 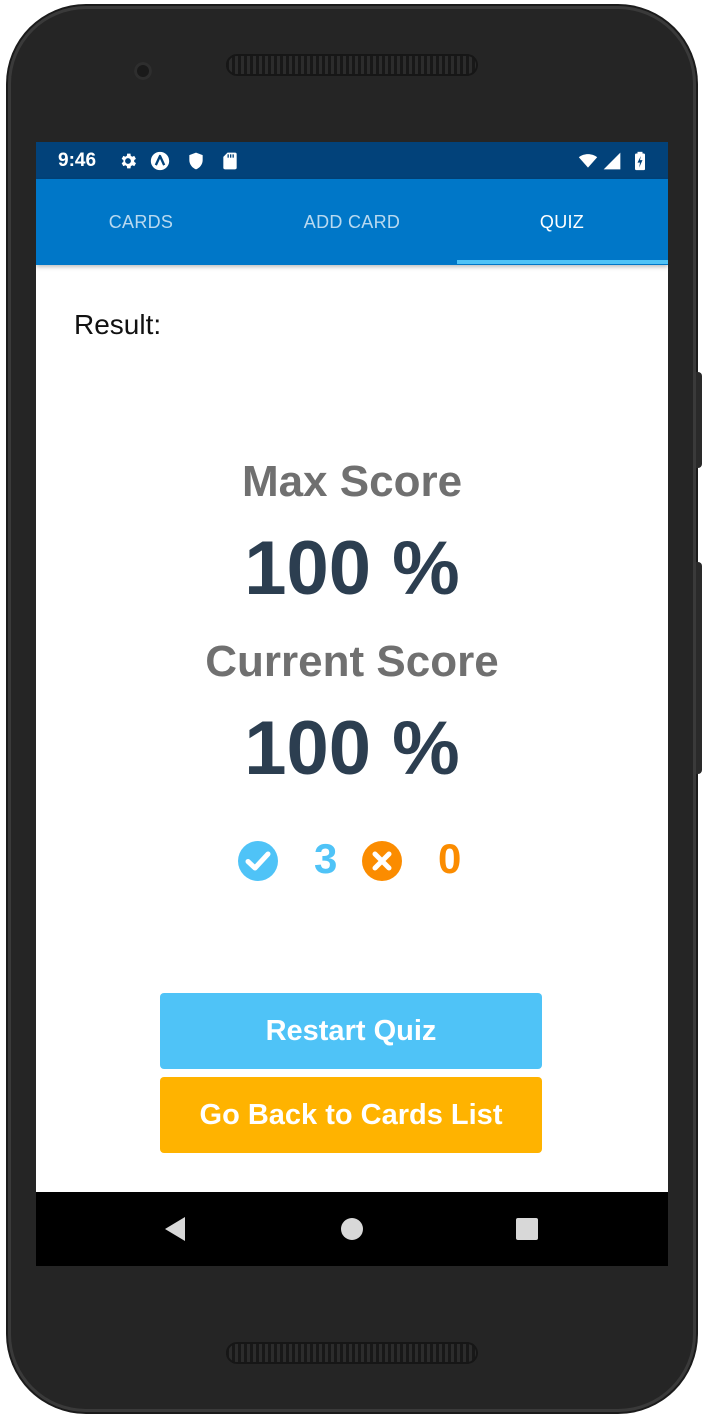 I want to click on current-score-heading: Current Score, so click(x=352, y=661).